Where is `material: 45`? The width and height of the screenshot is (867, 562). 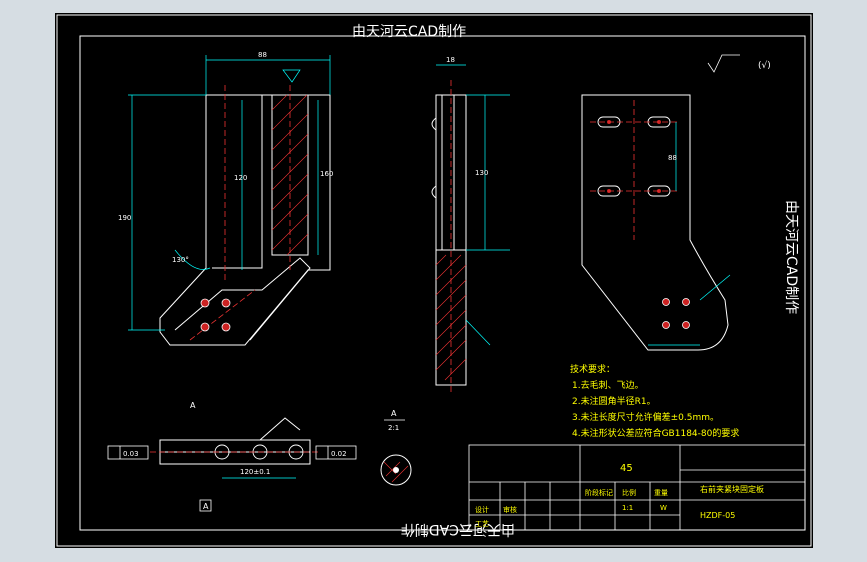
material: 45 is located at coordinates (626, 468).